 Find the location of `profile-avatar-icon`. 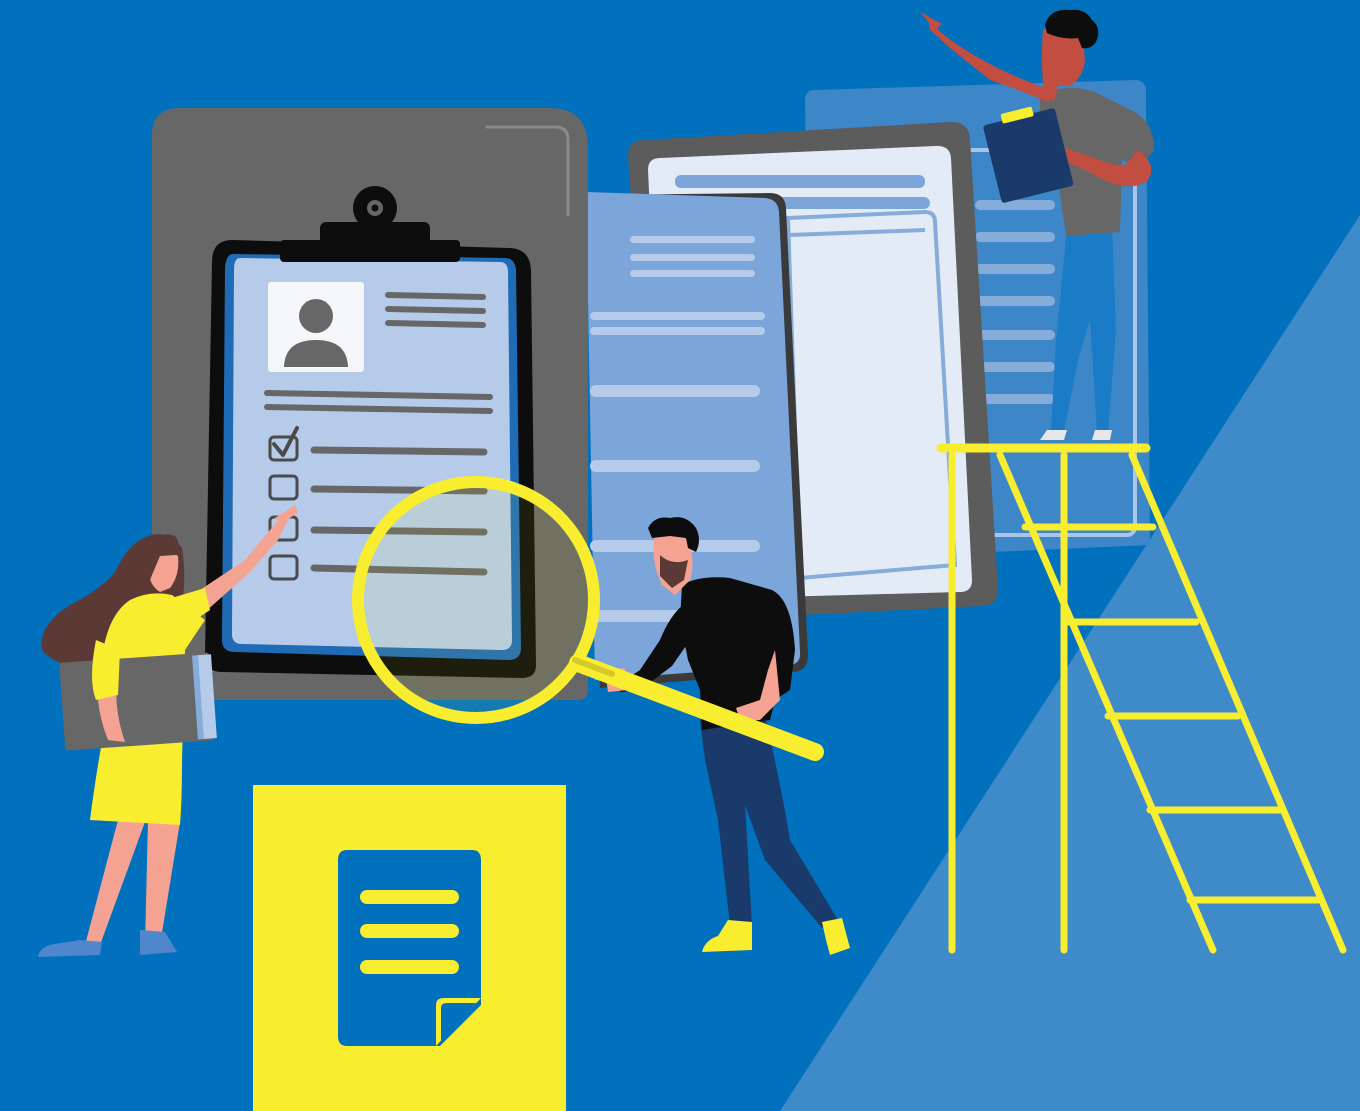

profile-avatar-icon is located at coordinates (316, 327).